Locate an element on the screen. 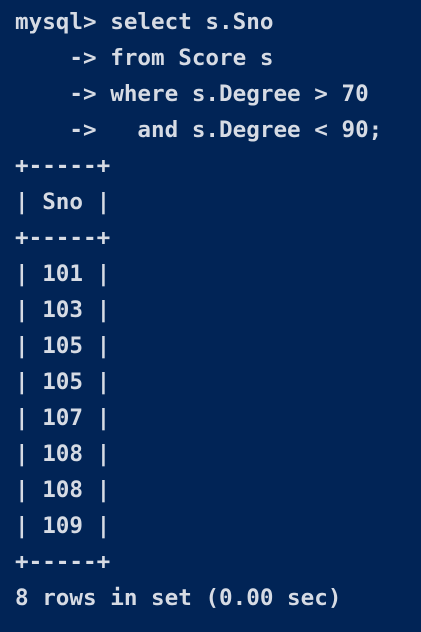 This screenshot has width=421, height=632. table-row: | 107 | is located at coordinates (63, 418).